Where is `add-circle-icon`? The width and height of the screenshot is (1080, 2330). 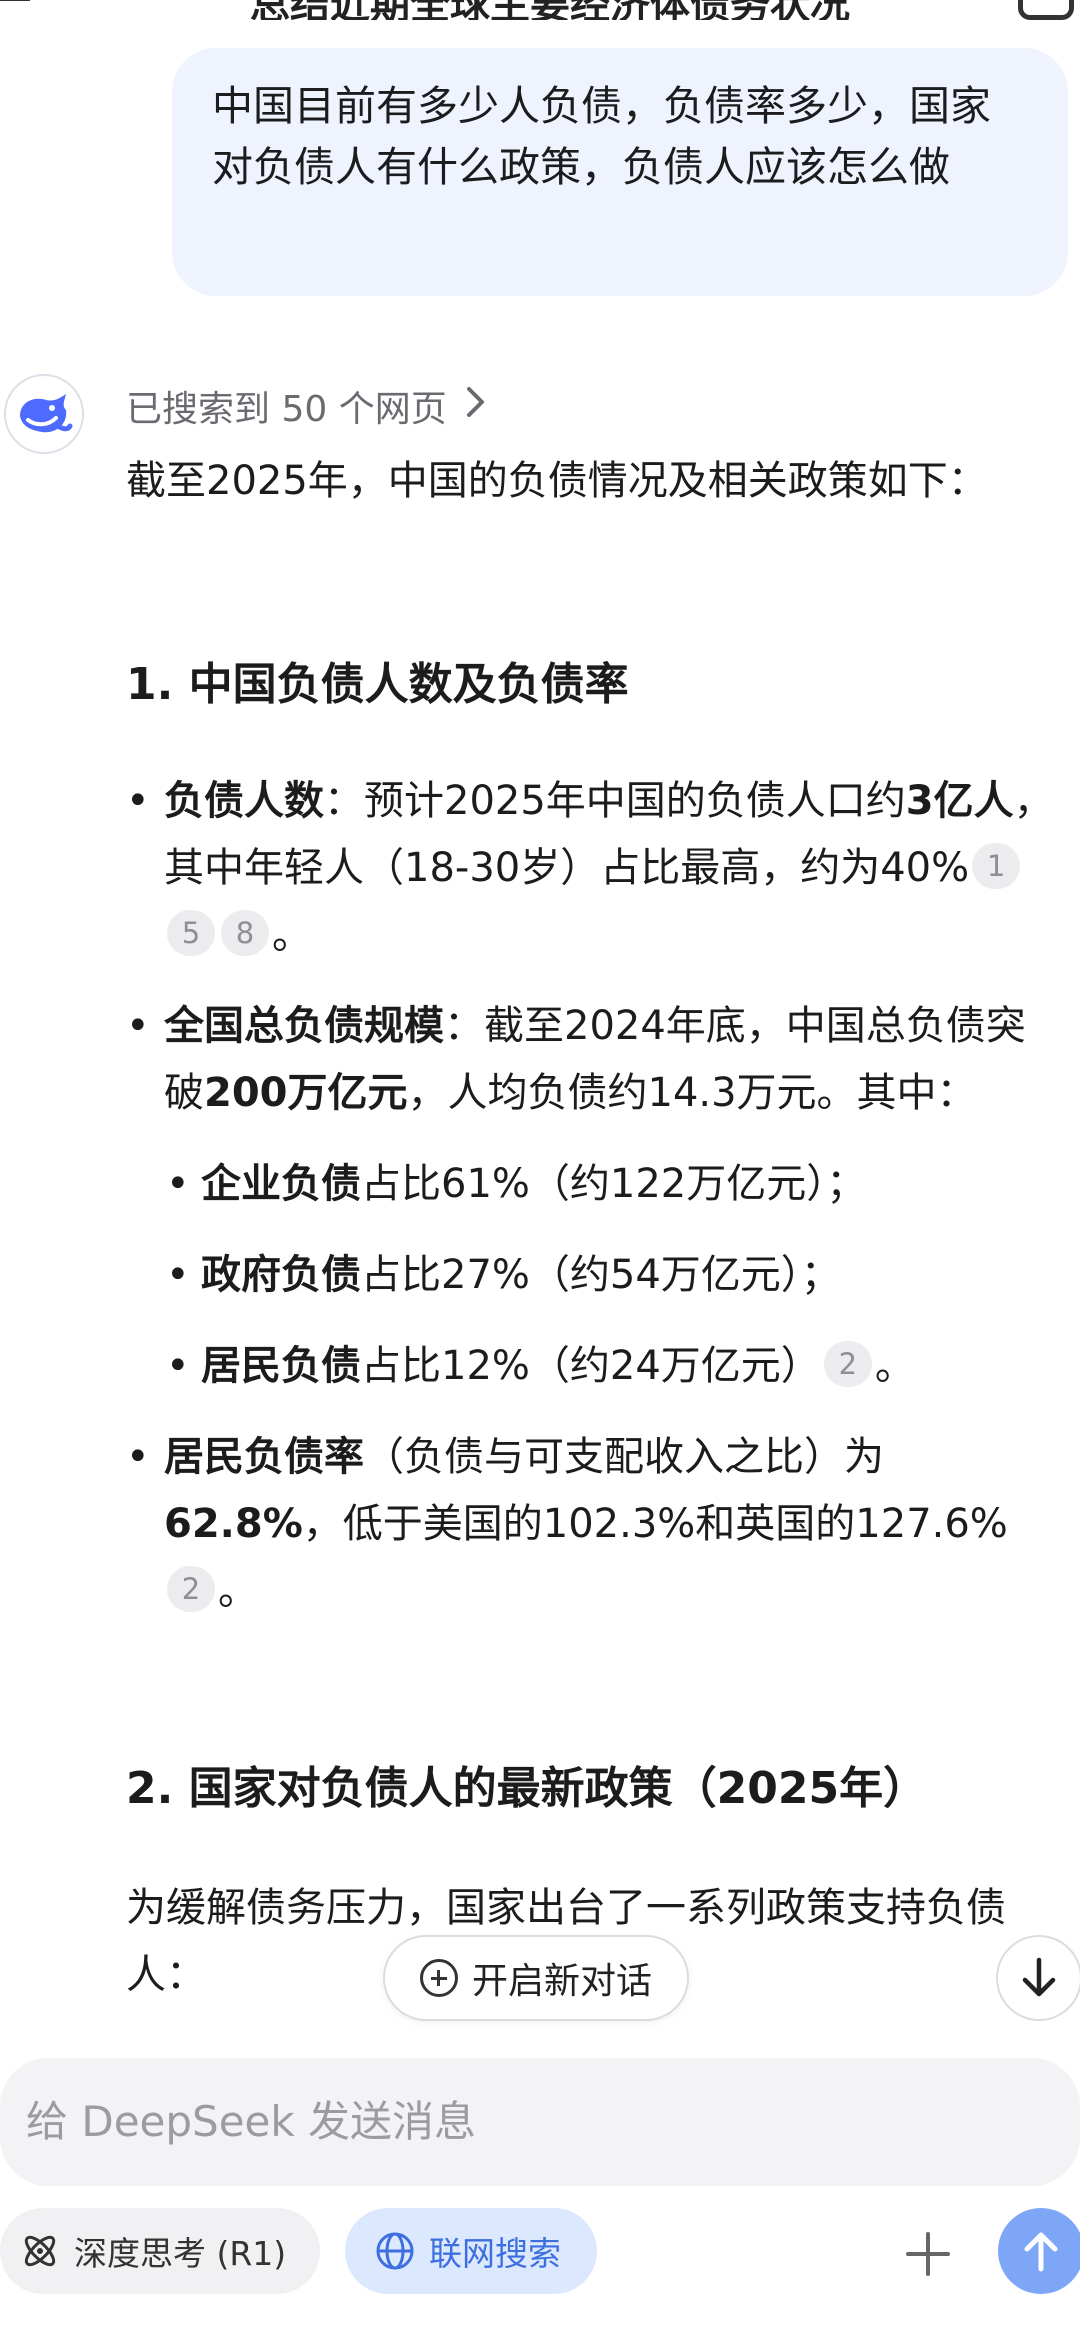 add-circle-icon is located at coordinates (438, 1978).